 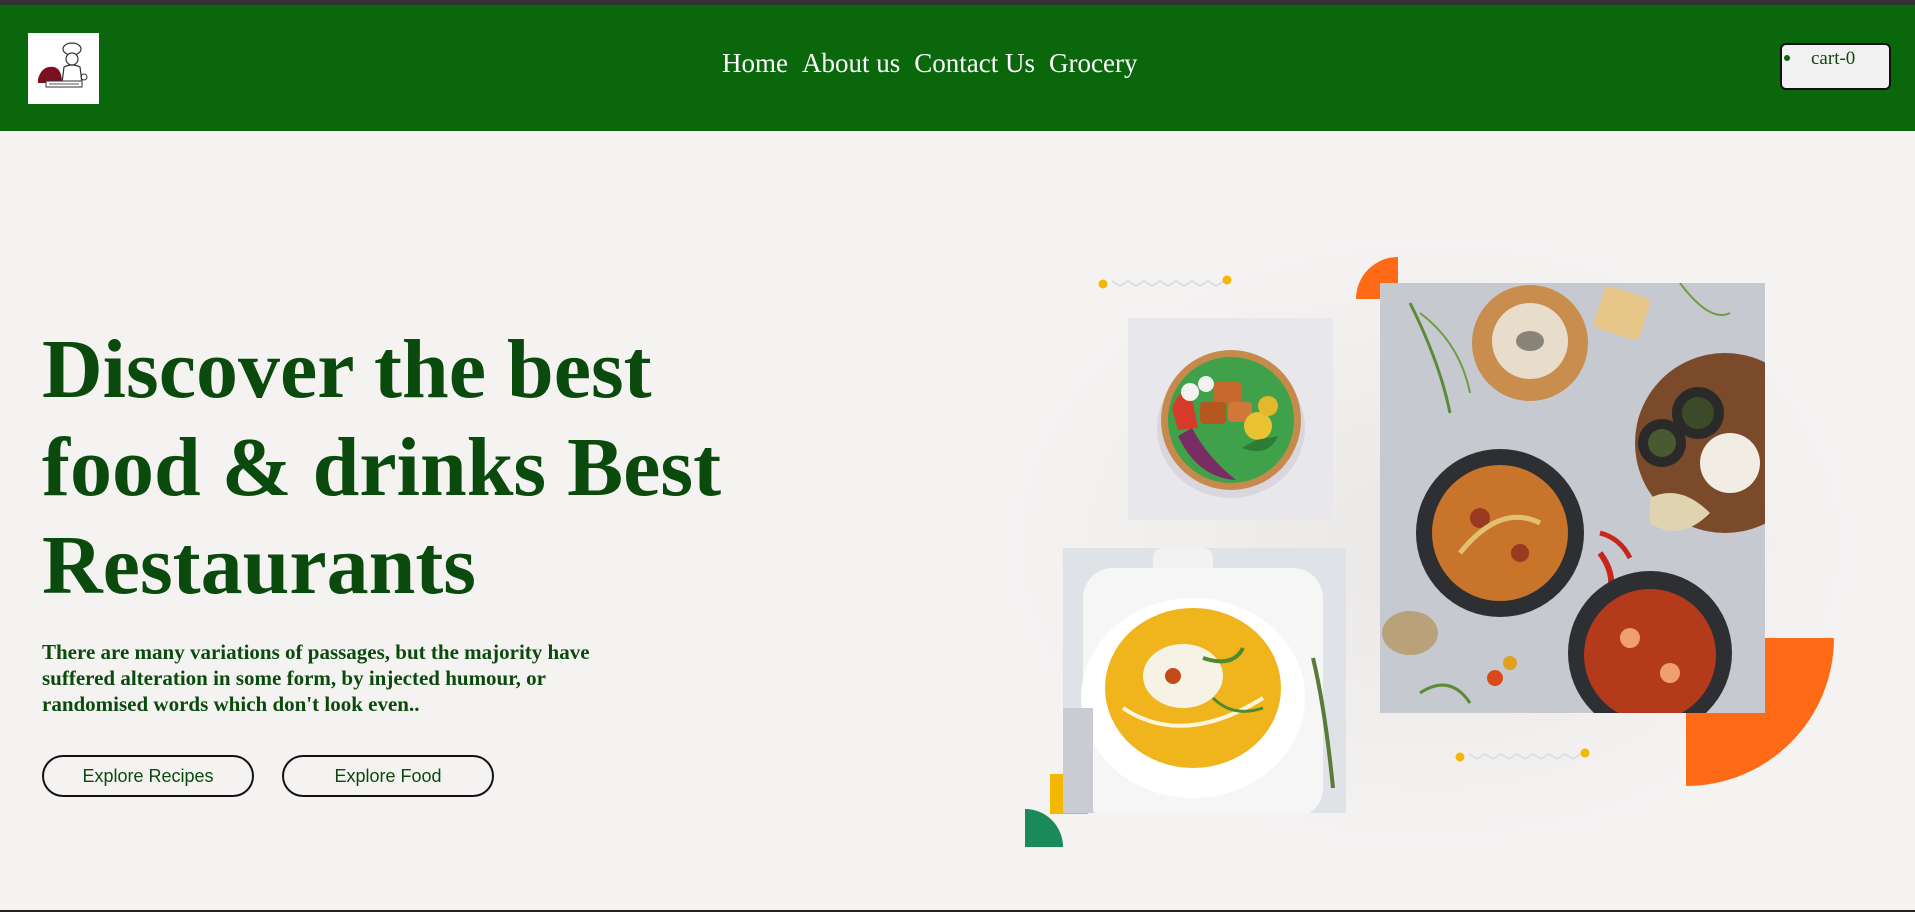 I want to click on logo, so click(x=63, y=68).